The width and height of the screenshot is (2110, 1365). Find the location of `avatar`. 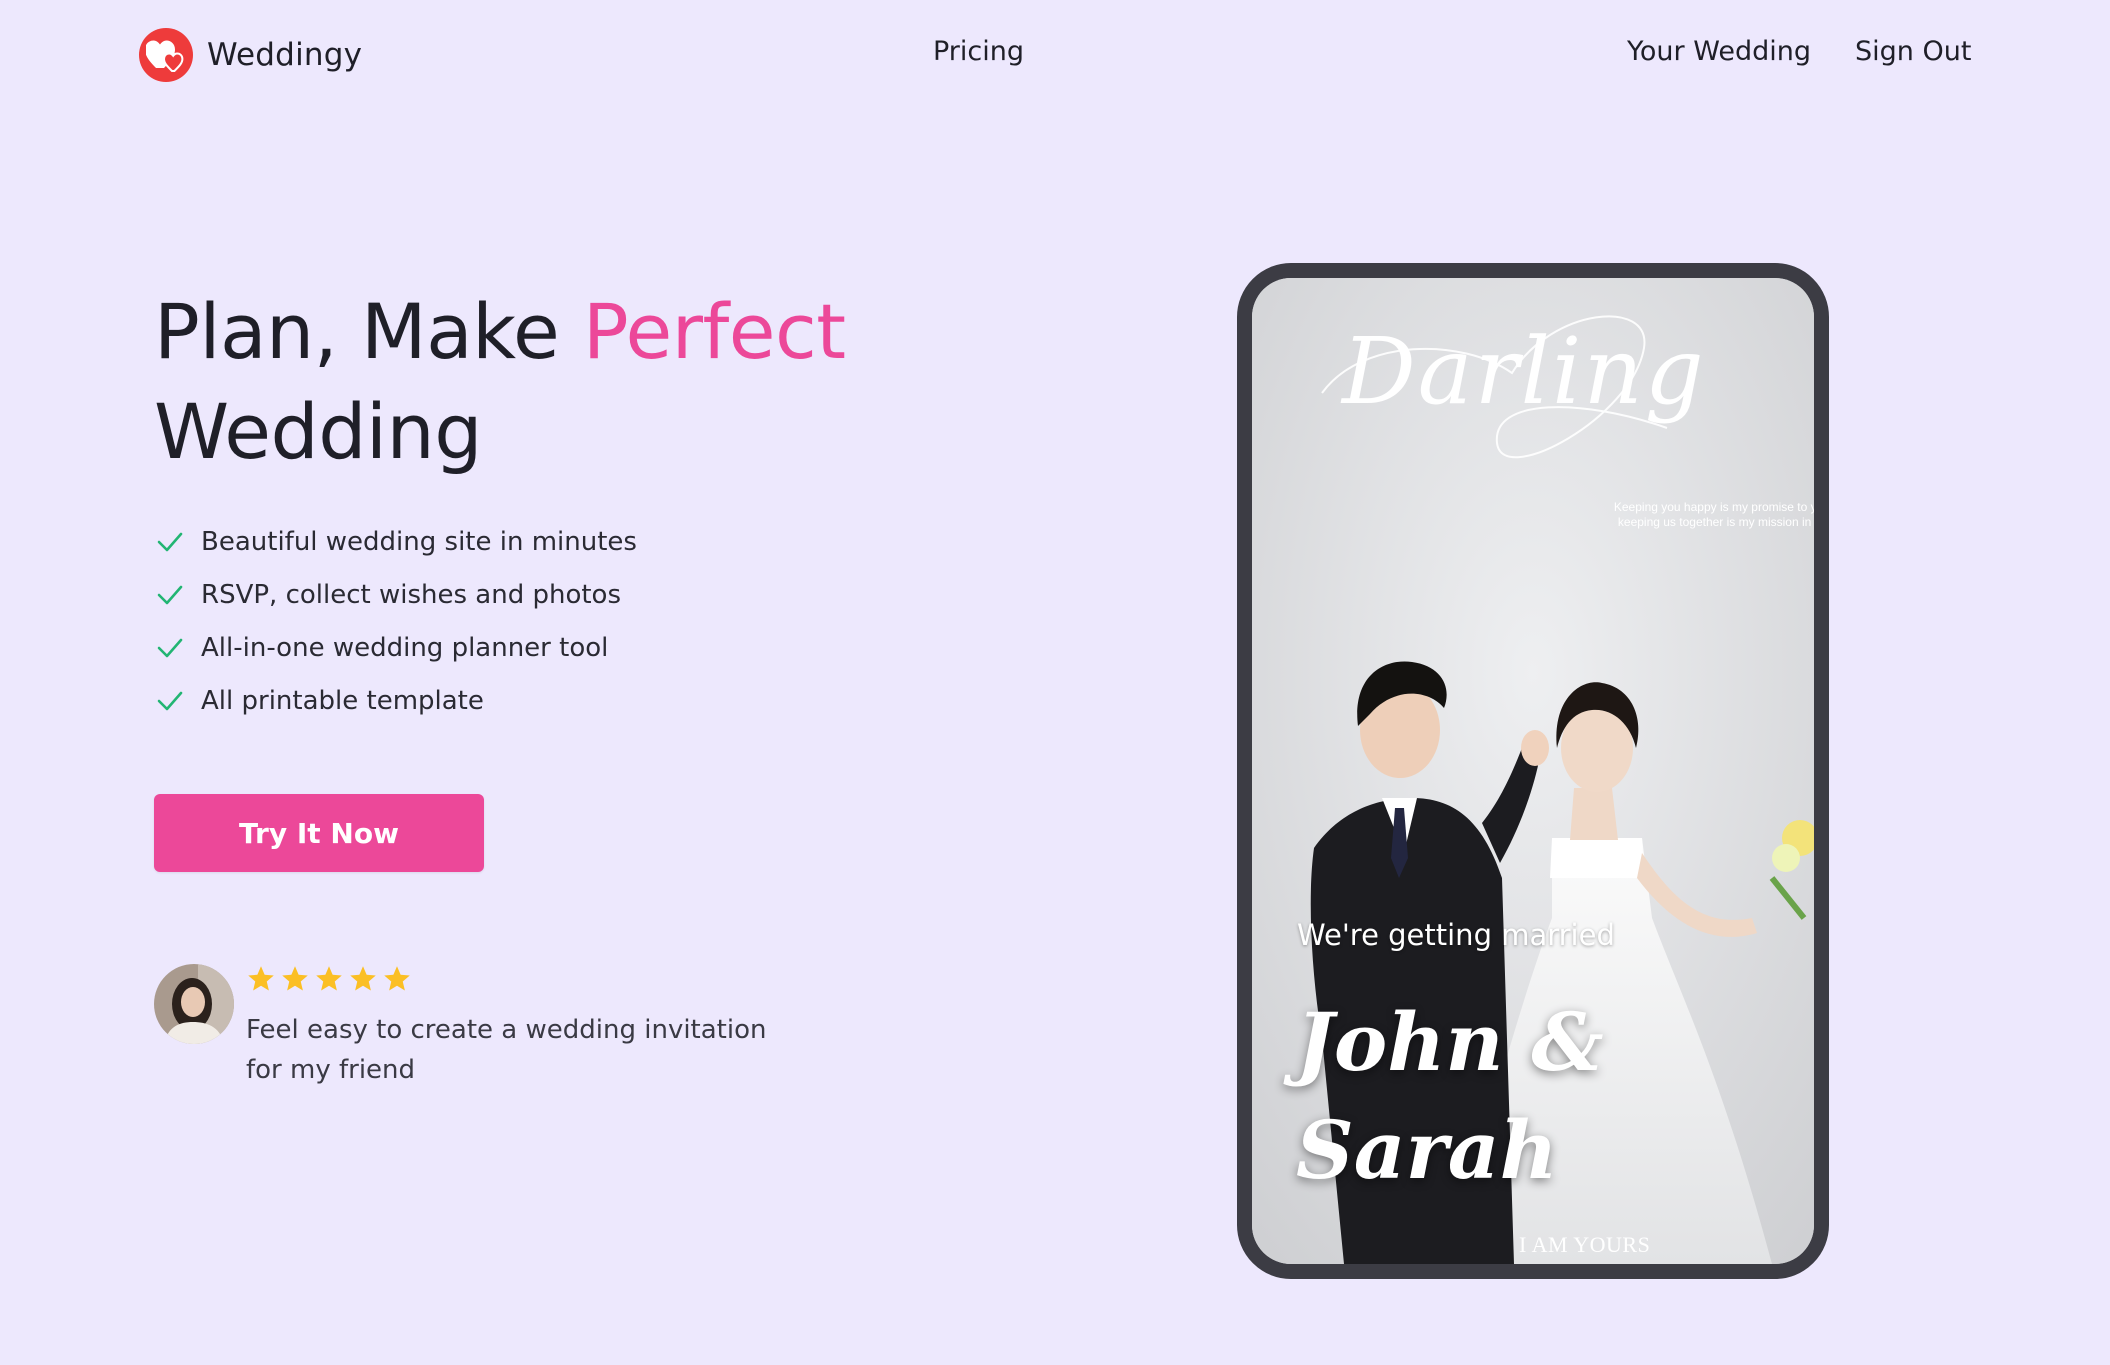

avatar is located at coordinates (194, 1004).